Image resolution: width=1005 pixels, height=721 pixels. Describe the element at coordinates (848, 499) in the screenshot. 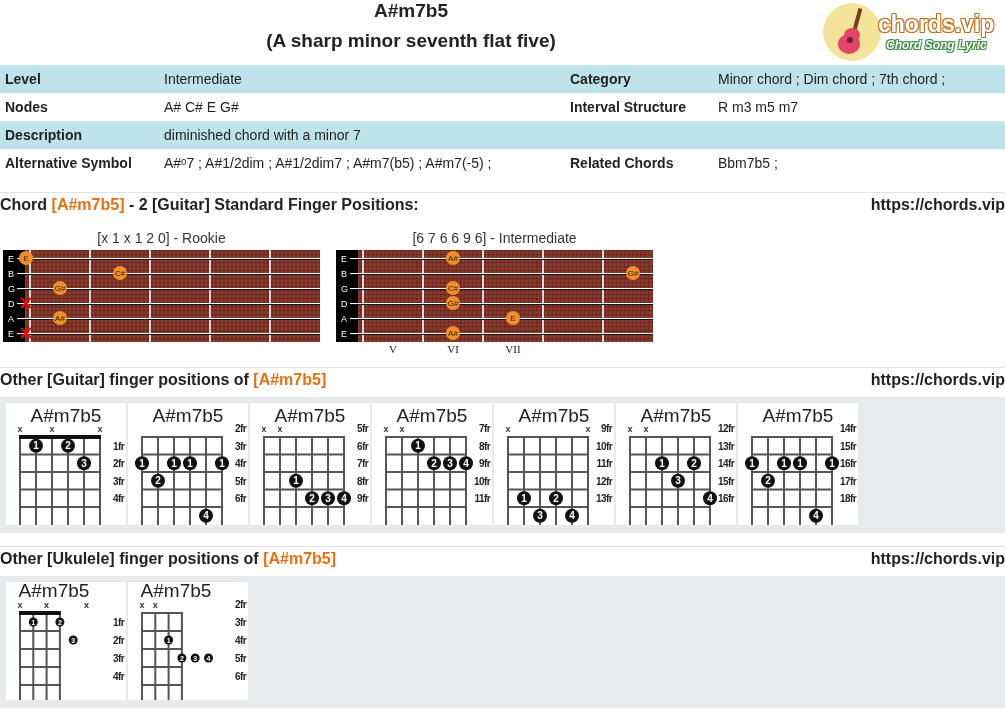

I see `fret-label: 18fr` at that location.